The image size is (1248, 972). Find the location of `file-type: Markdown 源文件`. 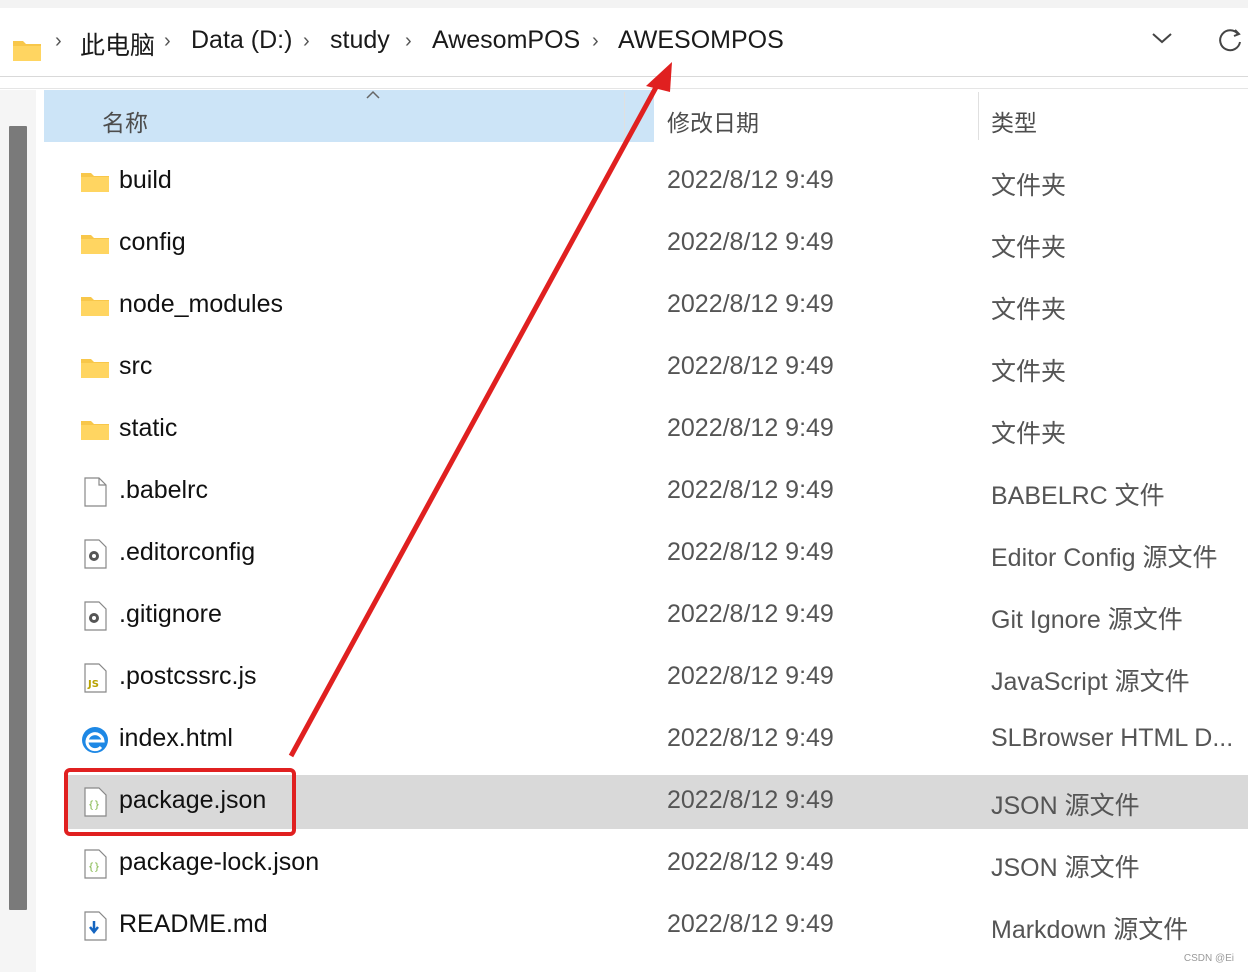

file-type: Markdown 源文件 is located at coordinates (1090, 930).